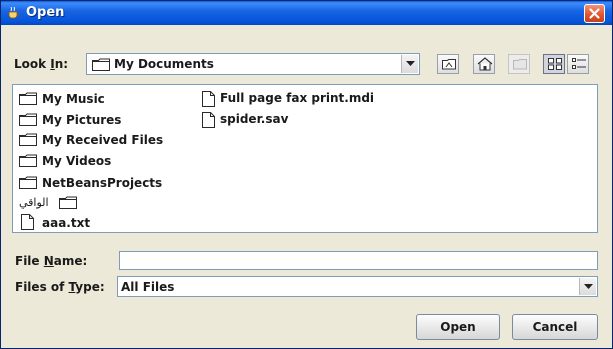 The image size is (613, 349). I want to click on file-list-item: spider.sav, so click(300, 119).